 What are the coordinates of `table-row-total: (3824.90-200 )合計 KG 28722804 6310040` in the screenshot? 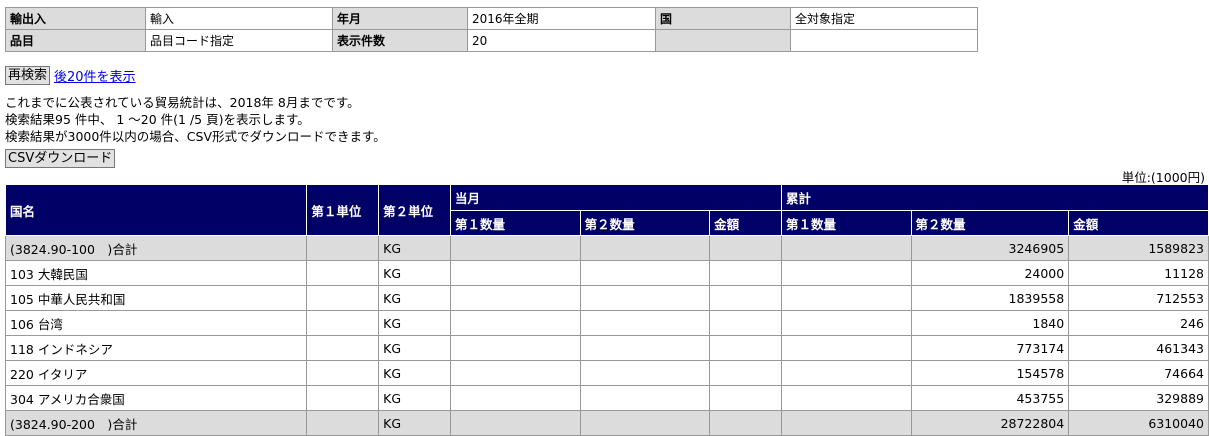 It's located at (606, 423).